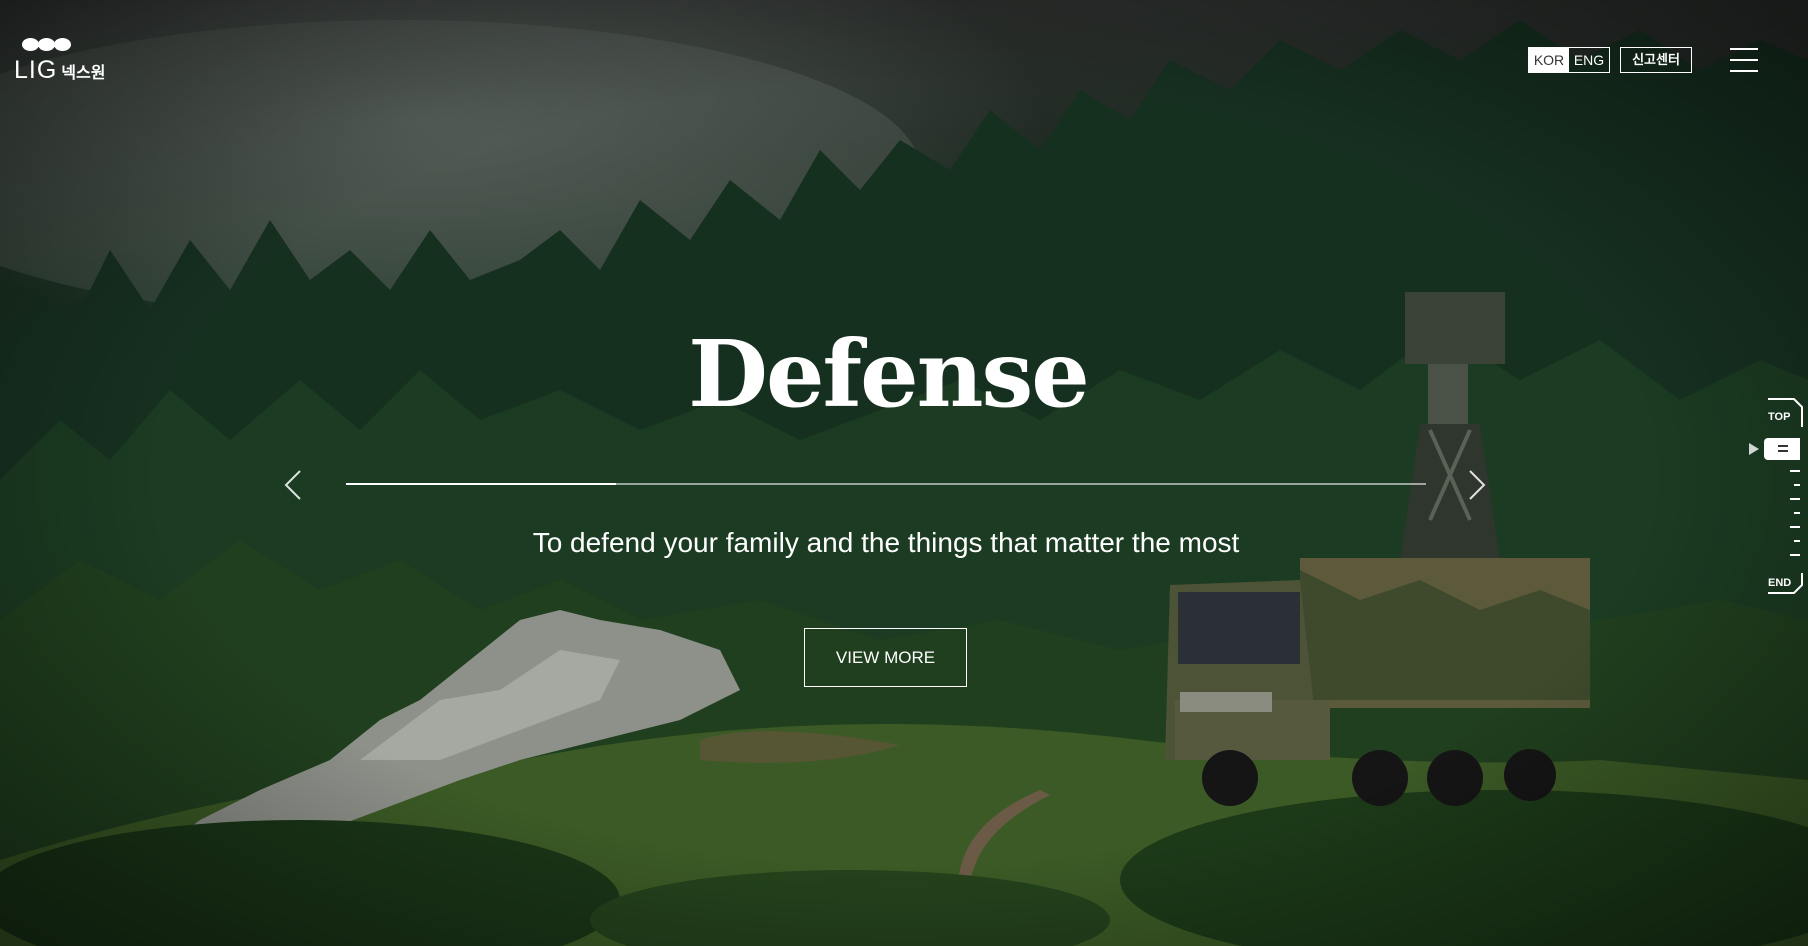  Describe the element at coordinates (481, 484) in the screenshot. I see `slide-progress-fill` at that location.